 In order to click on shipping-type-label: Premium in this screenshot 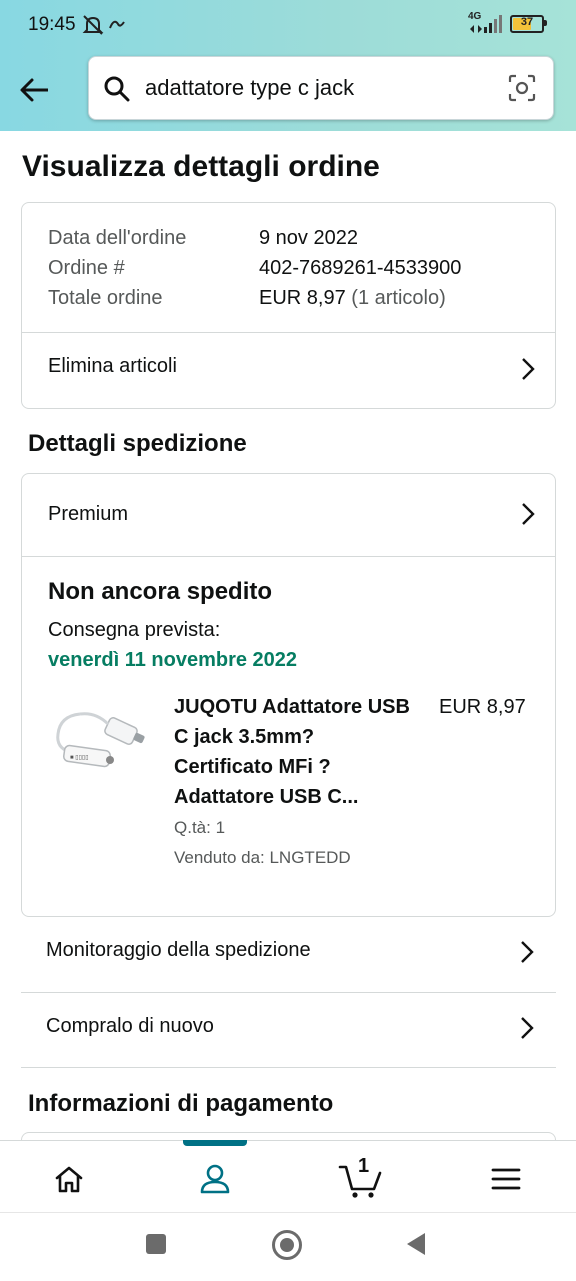, I will do `click(88, 514)`.